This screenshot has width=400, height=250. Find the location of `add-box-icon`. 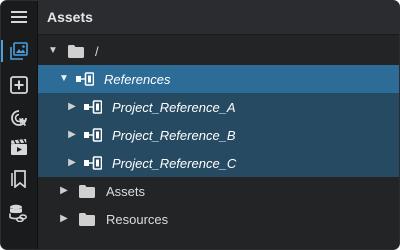

add-box-icon is located at coordinates (19, 85).